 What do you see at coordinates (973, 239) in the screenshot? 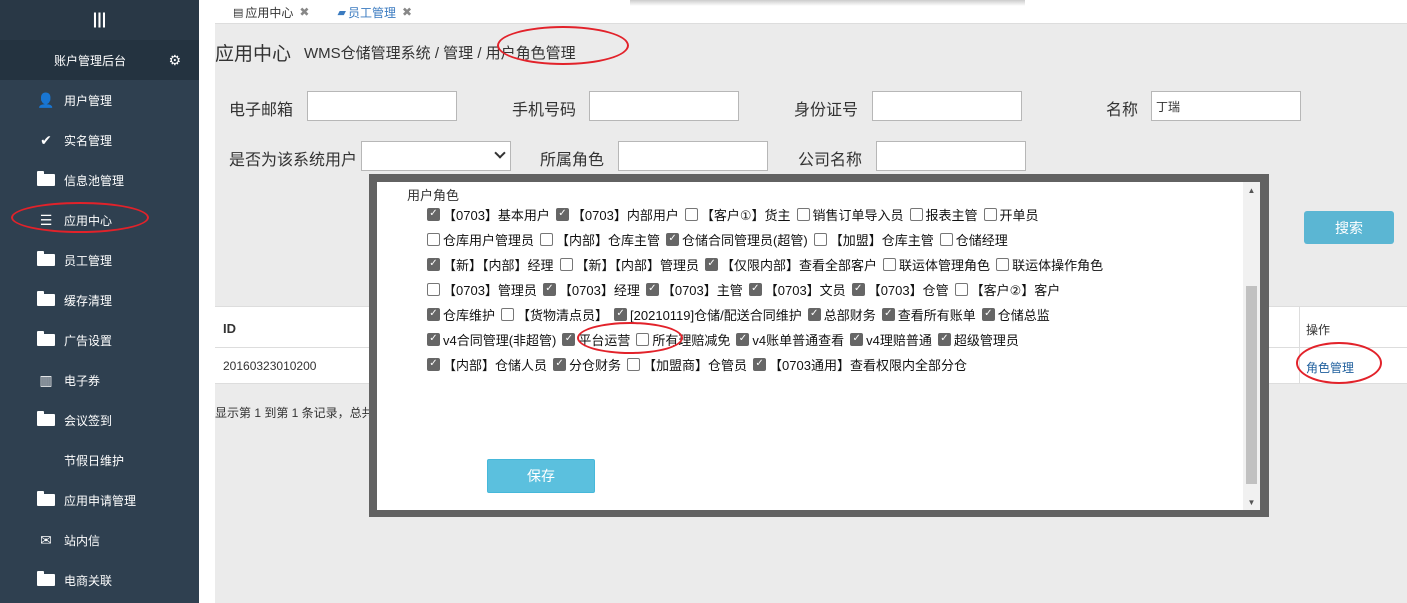
I see `role-checkbox: 仓储经理` at bounding box center [973, 239].